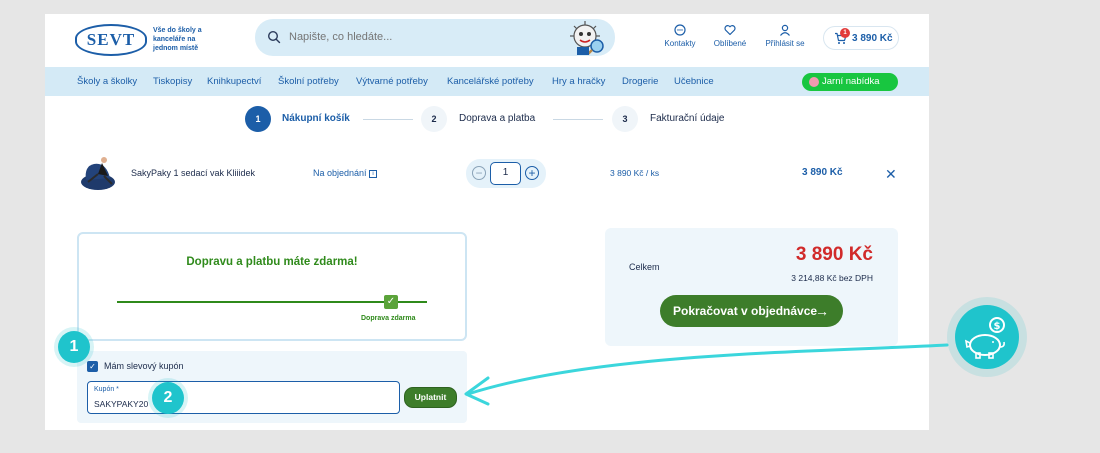  I want to click on piggy-bank-badge: $, so click(987, 337).